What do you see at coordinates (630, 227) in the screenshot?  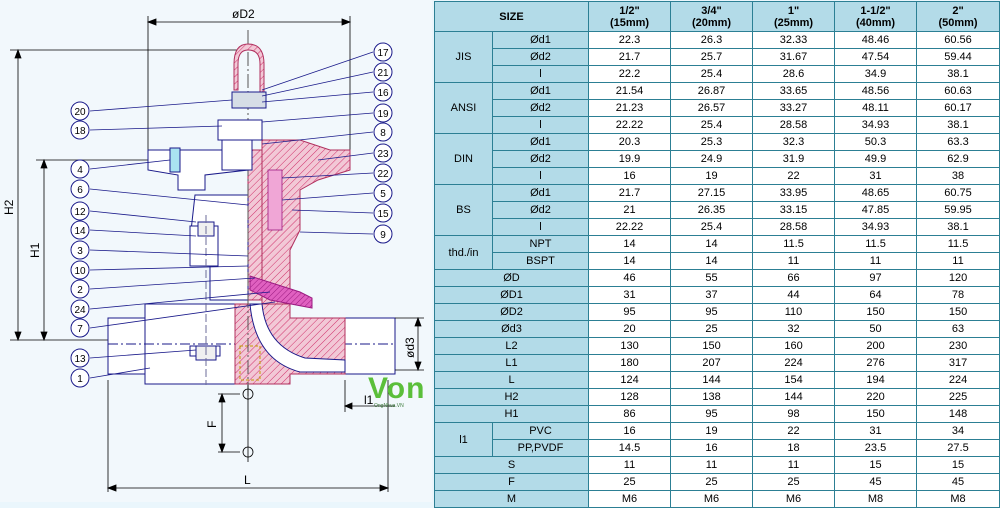 I see `table-cell: 22.22` at bounding box center [630, 227].